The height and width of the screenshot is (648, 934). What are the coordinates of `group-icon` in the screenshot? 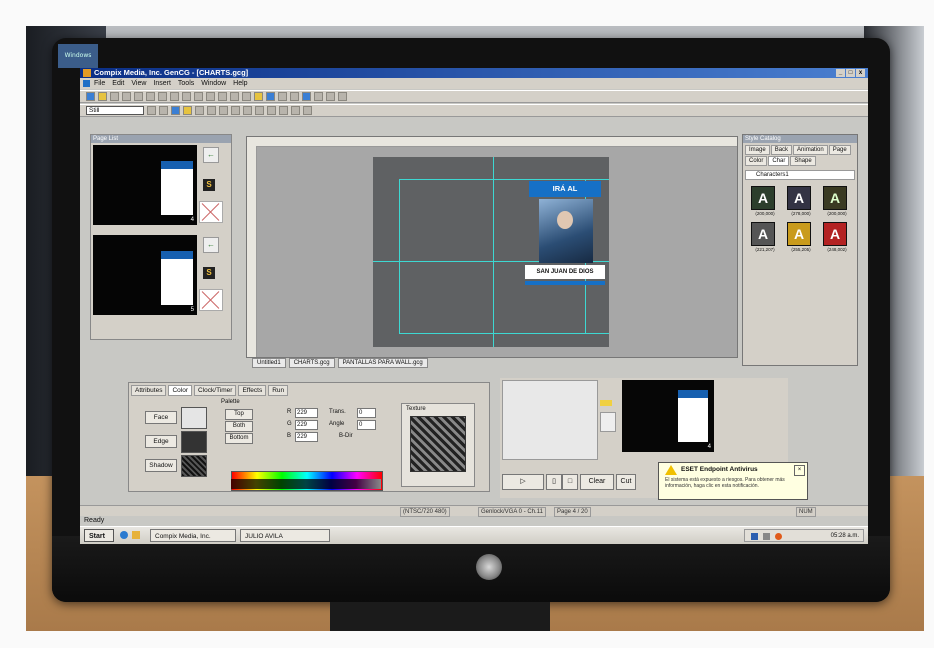 It's located at (234, 96).